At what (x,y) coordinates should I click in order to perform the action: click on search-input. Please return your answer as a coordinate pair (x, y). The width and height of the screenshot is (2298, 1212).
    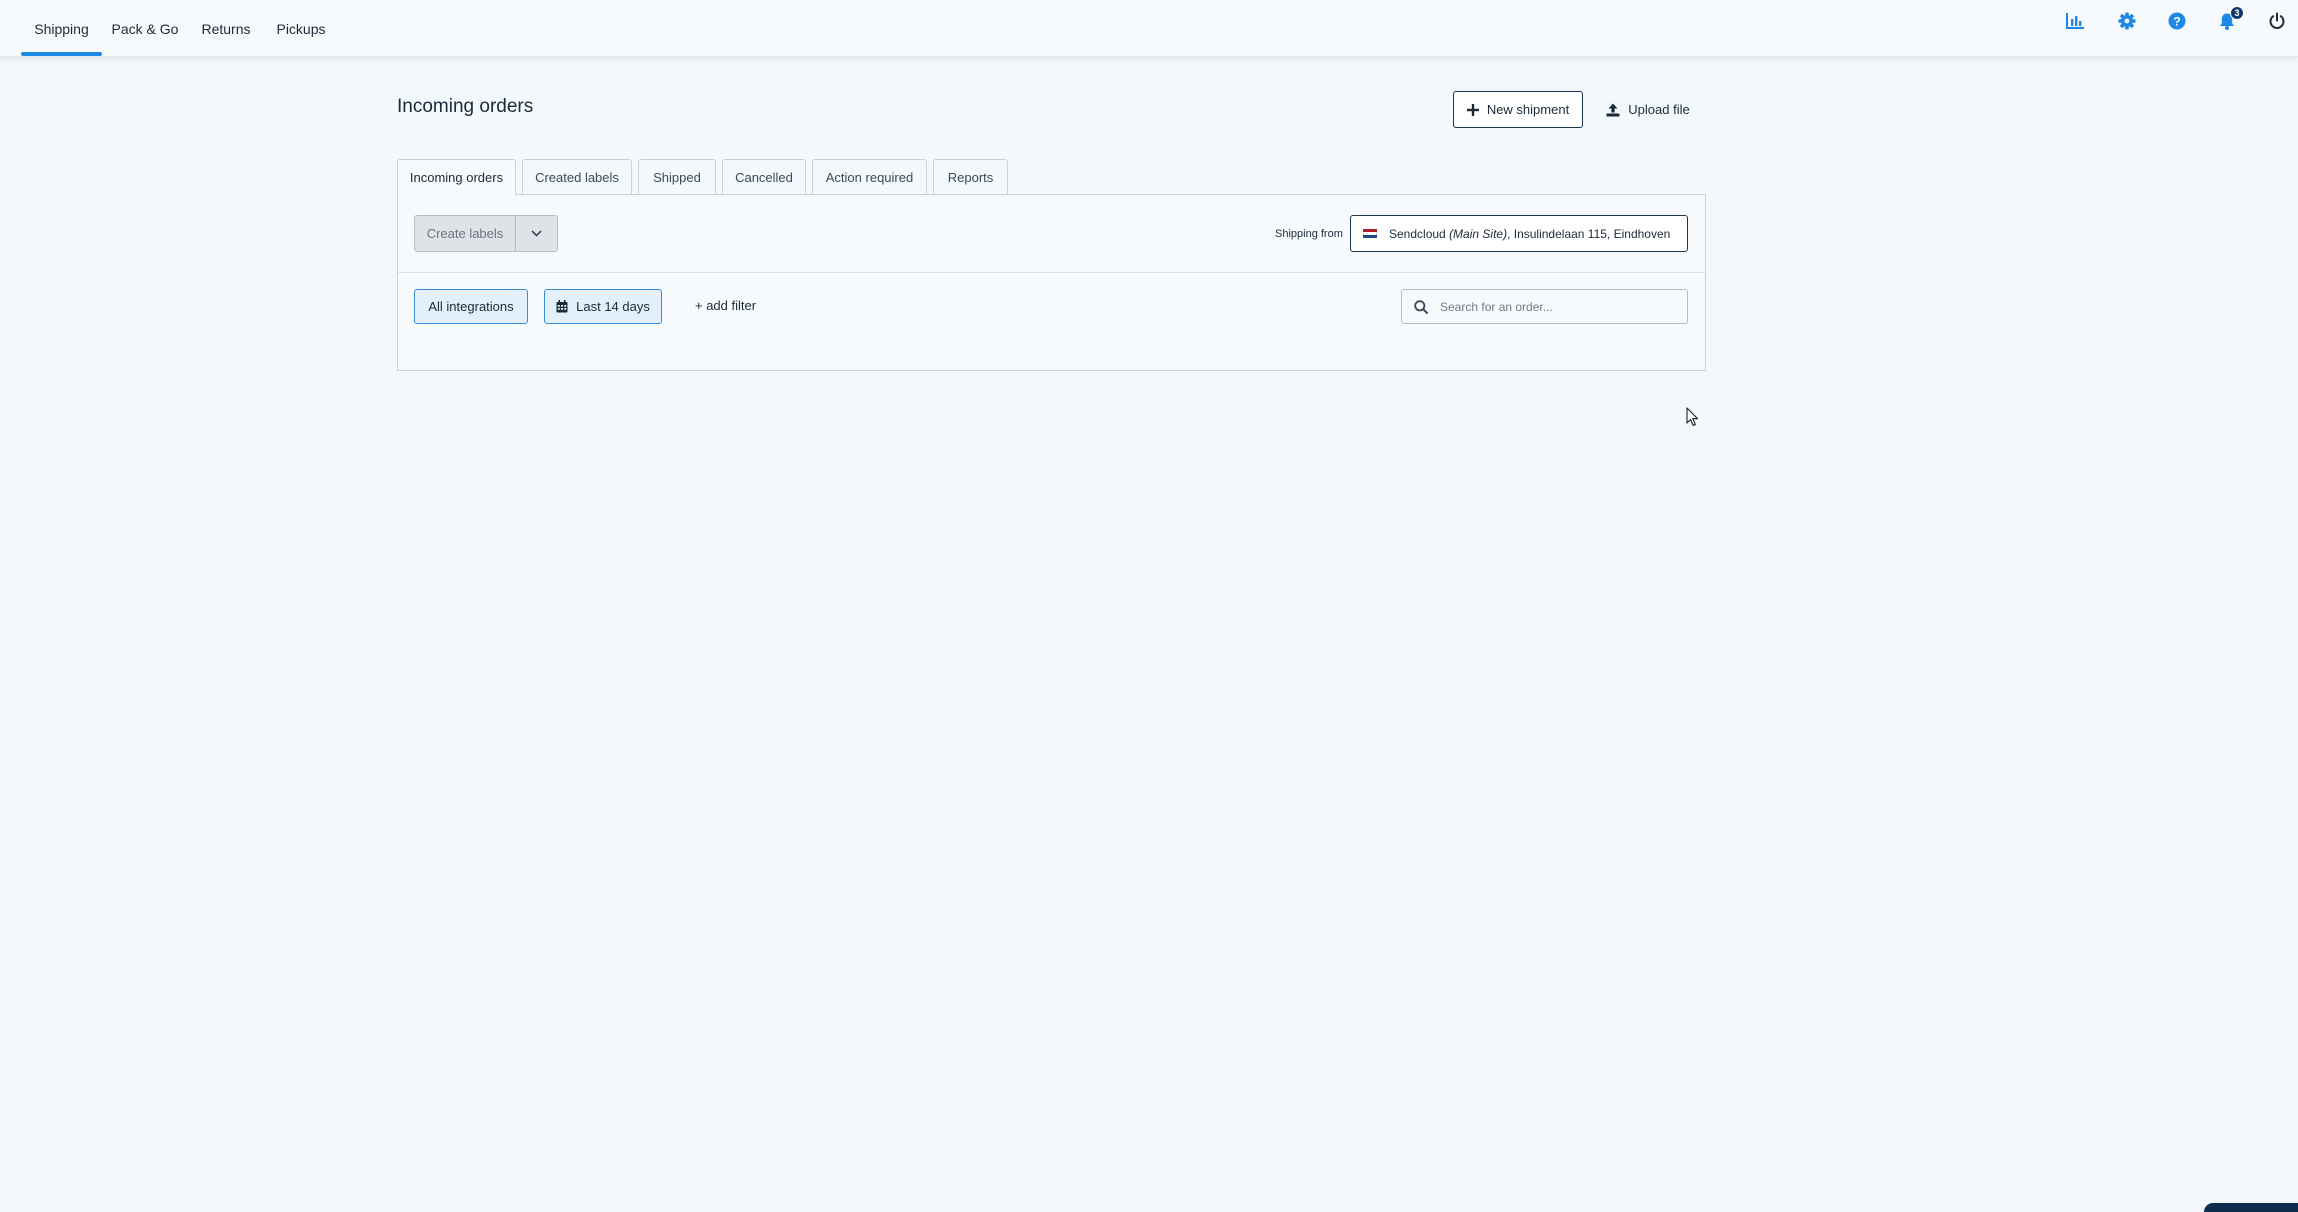
    Looking at the image, I should click on (1557, 306).